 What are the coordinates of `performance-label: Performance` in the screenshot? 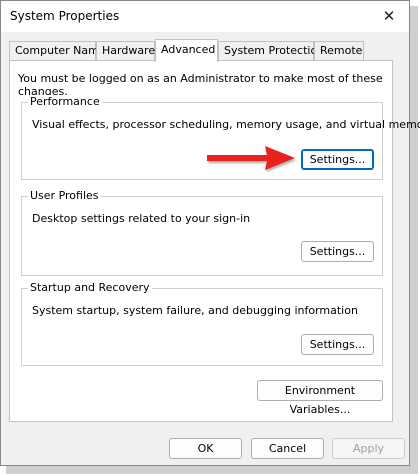 It's located at (65, 101).